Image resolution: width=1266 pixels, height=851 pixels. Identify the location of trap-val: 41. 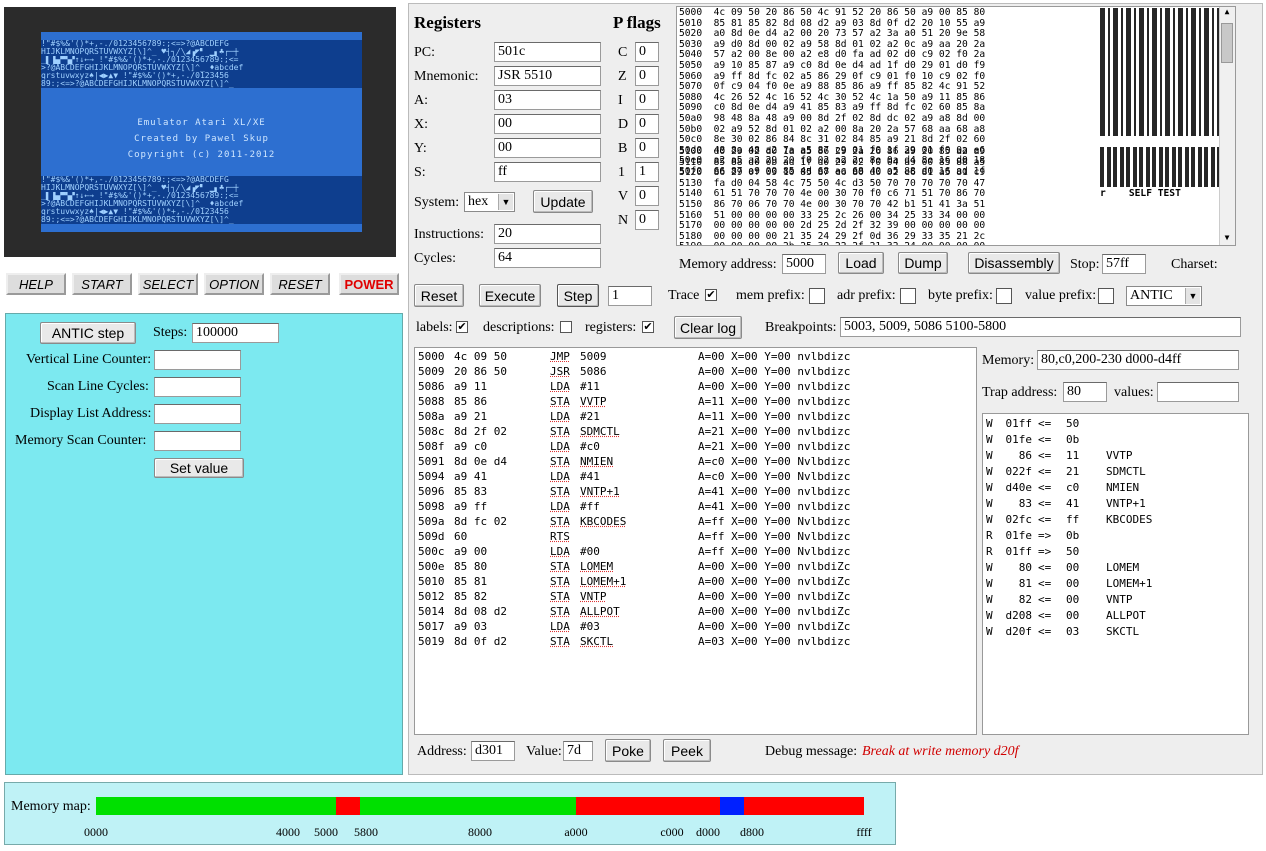
(1073, 503).